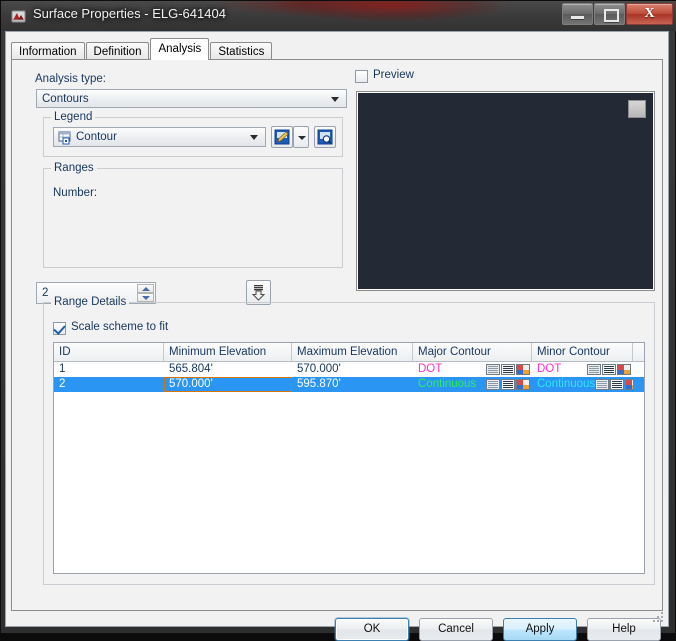  I want to click on legend-zoom-button, so click(325, 137).